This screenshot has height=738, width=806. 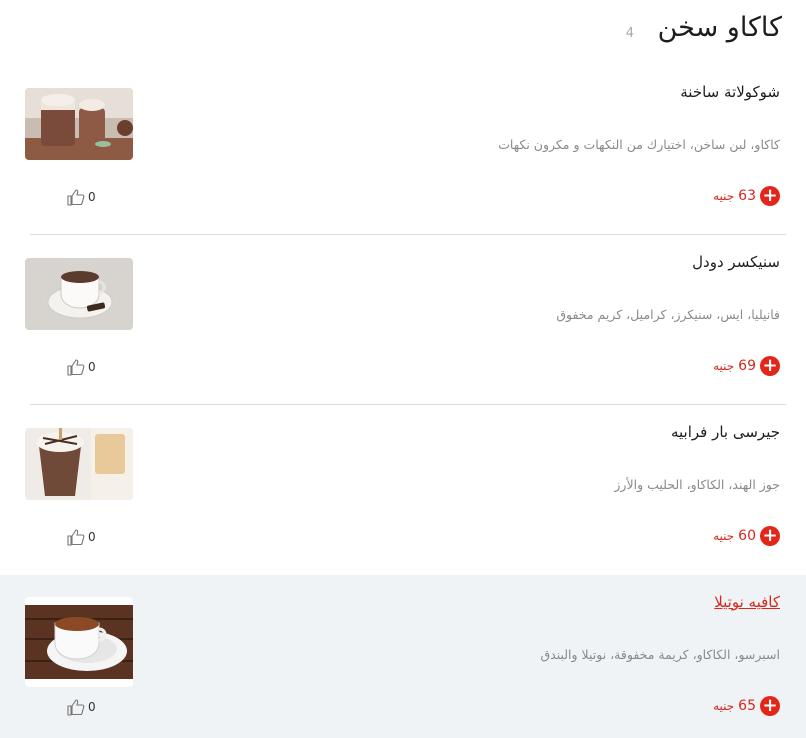 What do you see at coordinates (736, 262) in the screenshot?
I see `item-name: سنيكسر دودل` at bounding box center [736, 262].